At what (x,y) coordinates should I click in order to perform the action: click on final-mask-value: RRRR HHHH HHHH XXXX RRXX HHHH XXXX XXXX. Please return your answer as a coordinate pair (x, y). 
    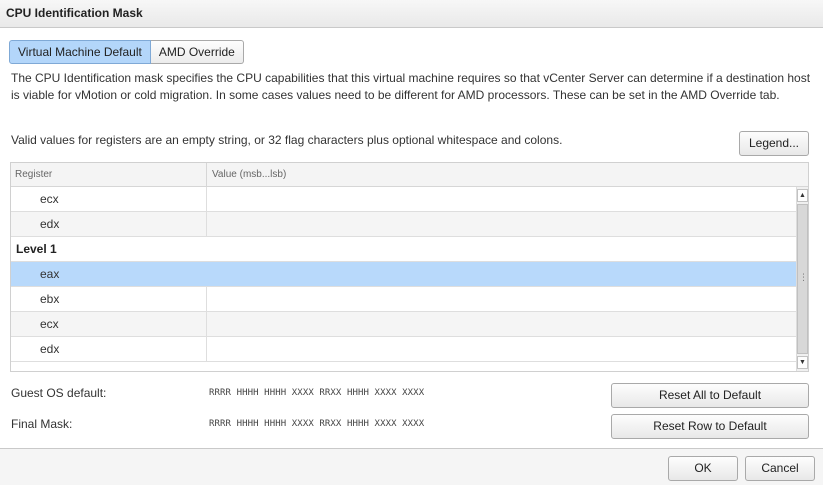
    Looking at the image, I should click on (317, 424).